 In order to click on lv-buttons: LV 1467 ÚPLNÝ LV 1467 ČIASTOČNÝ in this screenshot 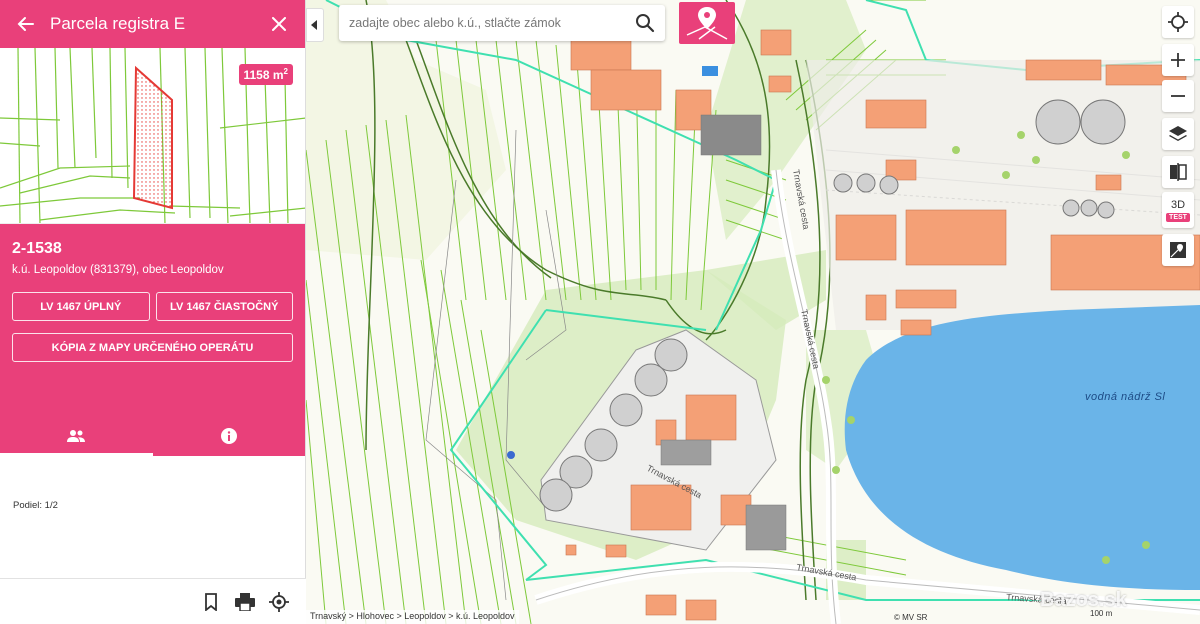, I will do `click(152, 306)`.